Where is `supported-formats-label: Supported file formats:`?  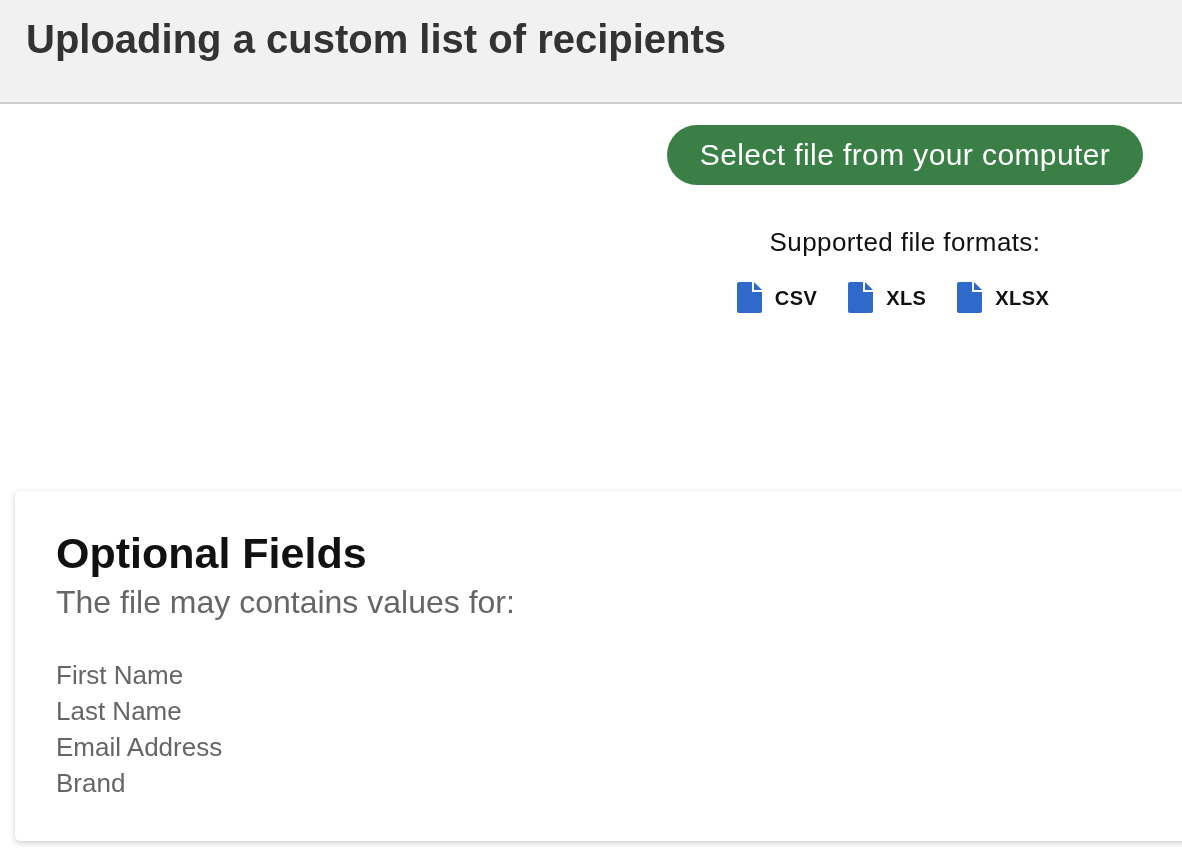 supported-formats-label: Supported file formats: is located at coordinates (905, 242).